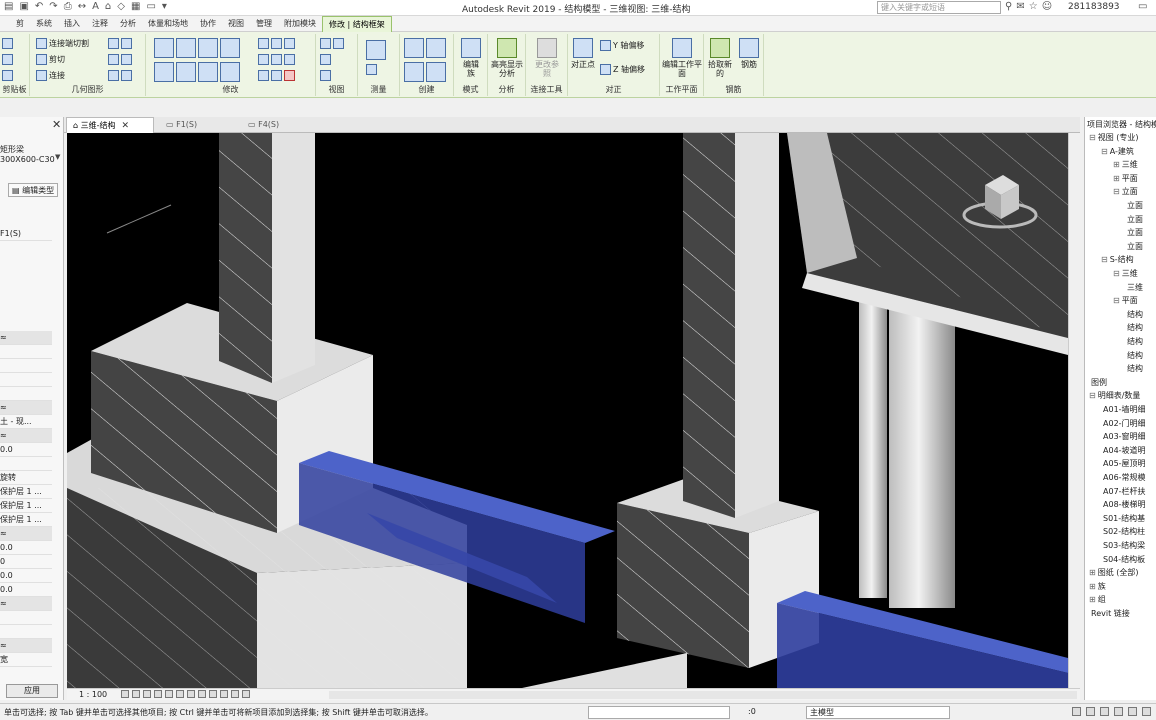 The height and width of the screenshot is (720, 1156). I want to click on horizontal-scrollbar, so click(703, 695).